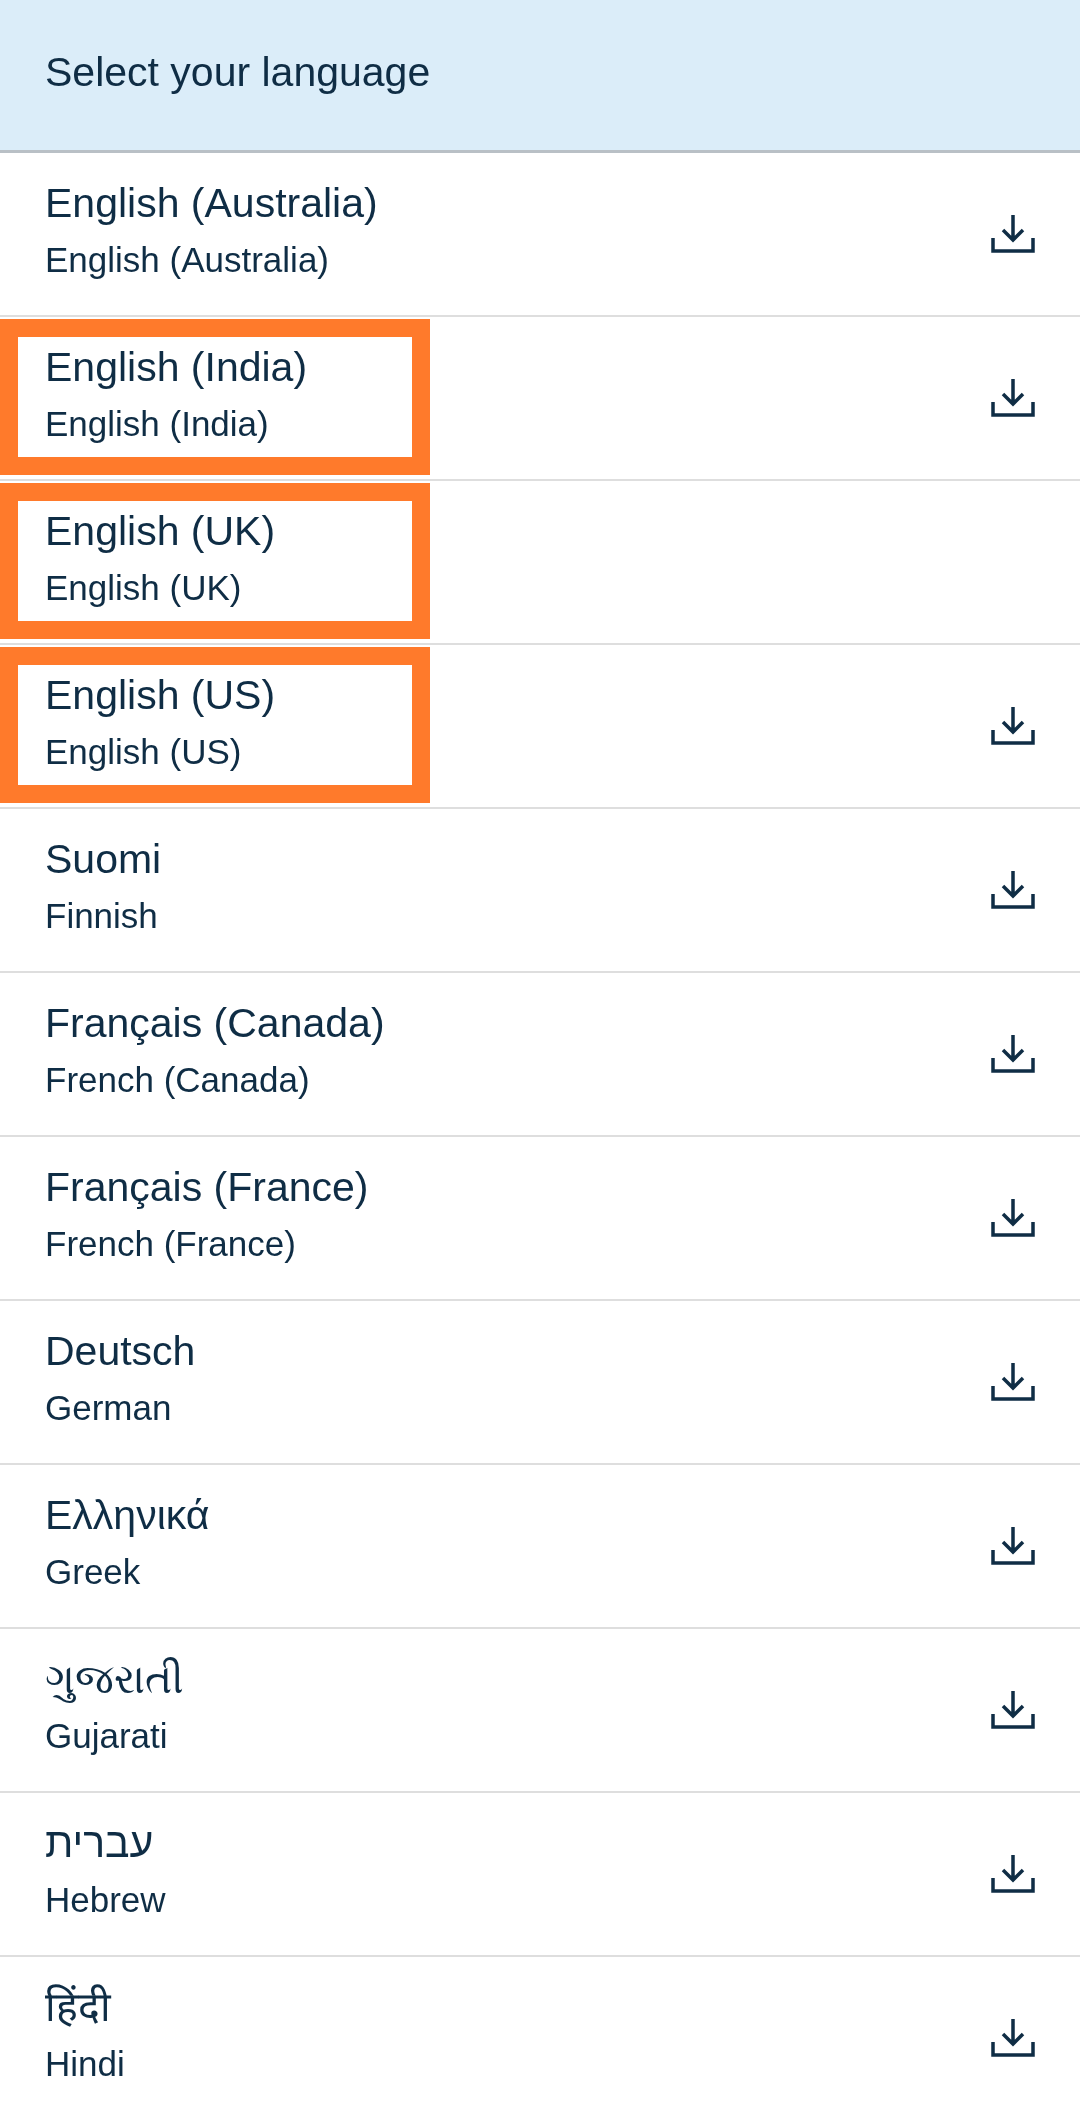 The width and height of the screenshot is (1080, 2112). What do you see at coordinates (238, 72) in the screenshot?
I see `page-title: Select your language` at bounding box center [238, 72].